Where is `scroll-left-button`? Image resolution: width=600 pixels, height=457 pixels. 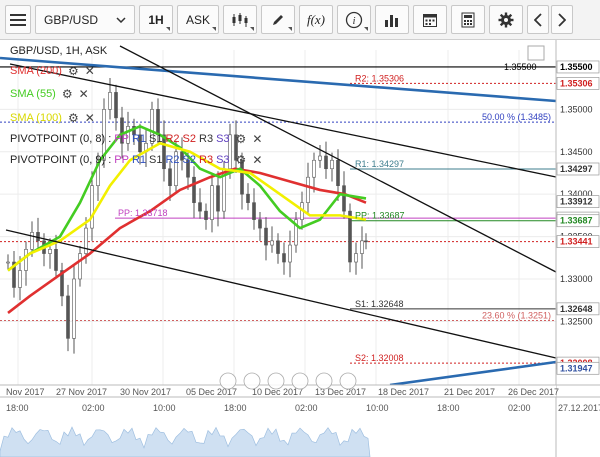 scroll-left-button is located at coordinates (538, 19).